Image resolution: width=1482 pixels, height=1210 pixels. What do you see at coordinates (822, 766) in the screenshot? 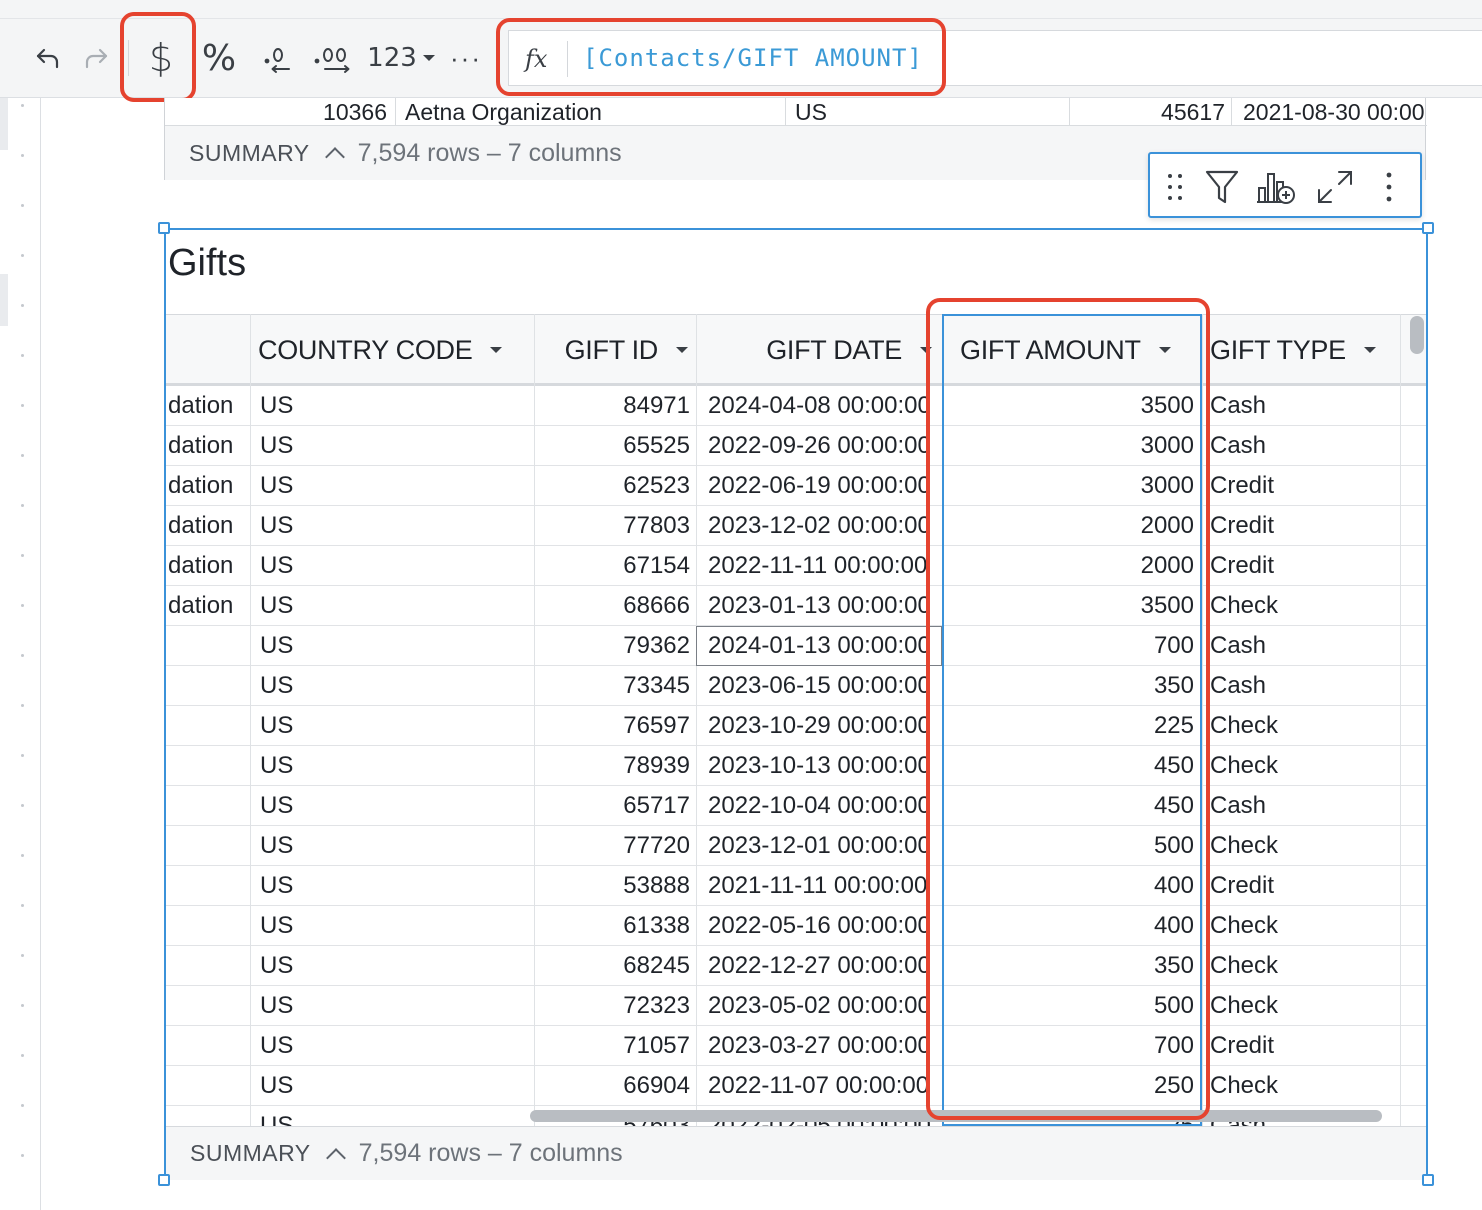
I see `cell-gift-date: 2023-10-13 00:00:00` at bounding box center [822, 766].